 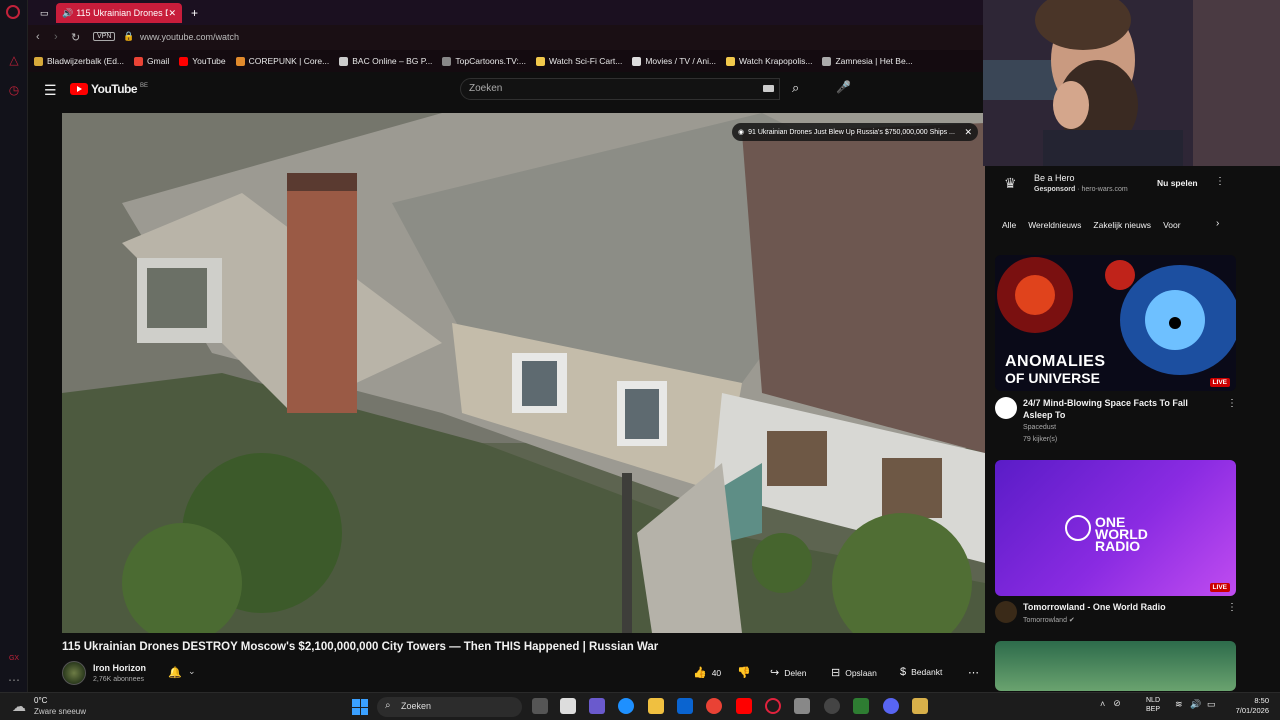 What do you see at coordinates (768, 88) in the screenshot?
I see `keyboard-icon` at bounding box center [768, 88].